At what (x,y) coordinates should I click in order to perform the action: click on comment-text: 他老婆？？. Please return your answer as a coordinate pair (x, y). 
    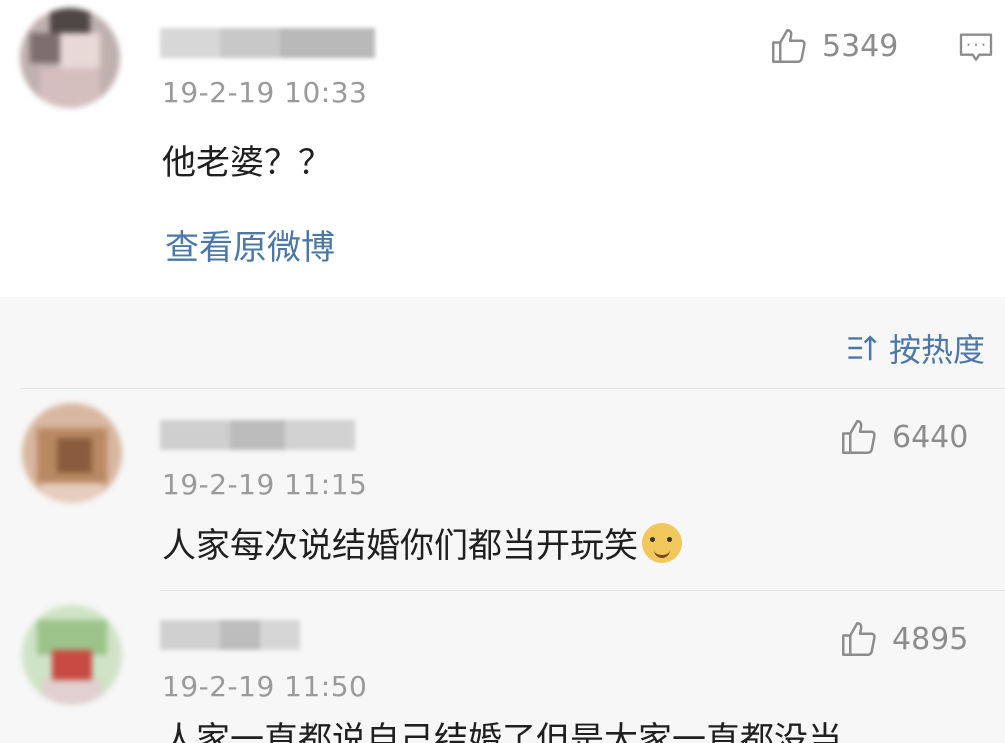
    Looking at the image, I should click on (247, 163).